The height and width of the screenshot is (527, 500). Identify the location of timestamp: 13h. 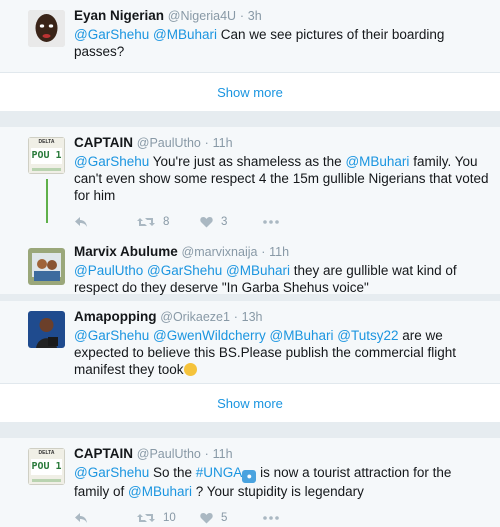
(252, 317).